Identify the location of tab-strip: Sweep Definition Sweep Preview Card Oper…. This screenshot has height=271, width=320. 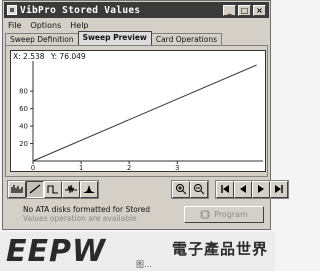
(136, 38).